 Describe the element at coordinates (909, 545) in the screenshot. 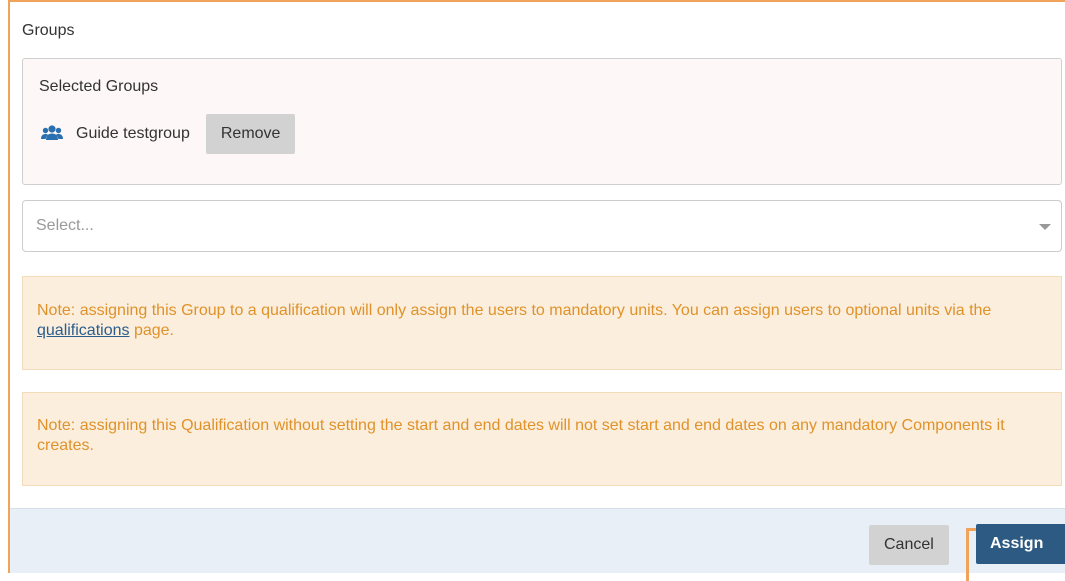

I see `cancel-button: Cancel` at that location.